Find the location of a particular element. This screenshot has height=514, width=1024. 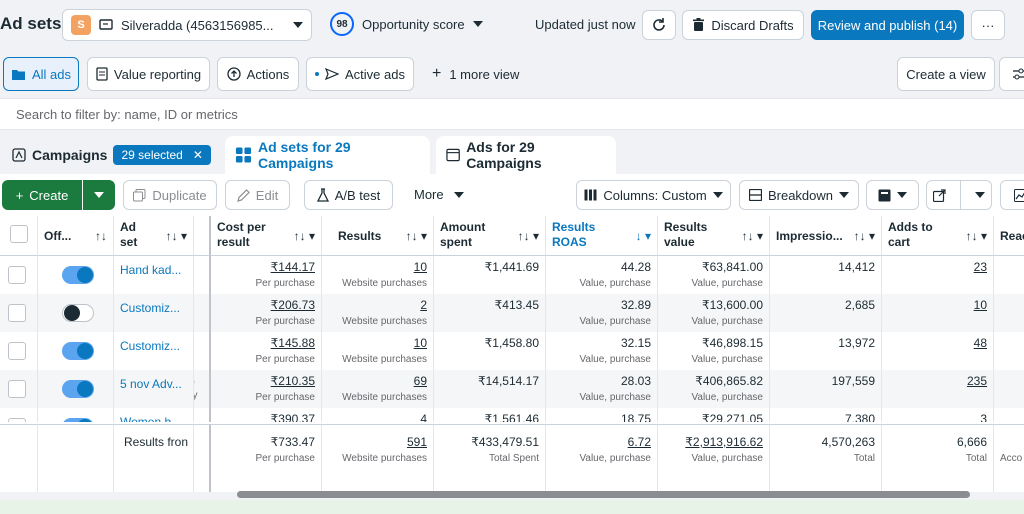

adds-to-cart: 235 is located at coordinates (977, 381).